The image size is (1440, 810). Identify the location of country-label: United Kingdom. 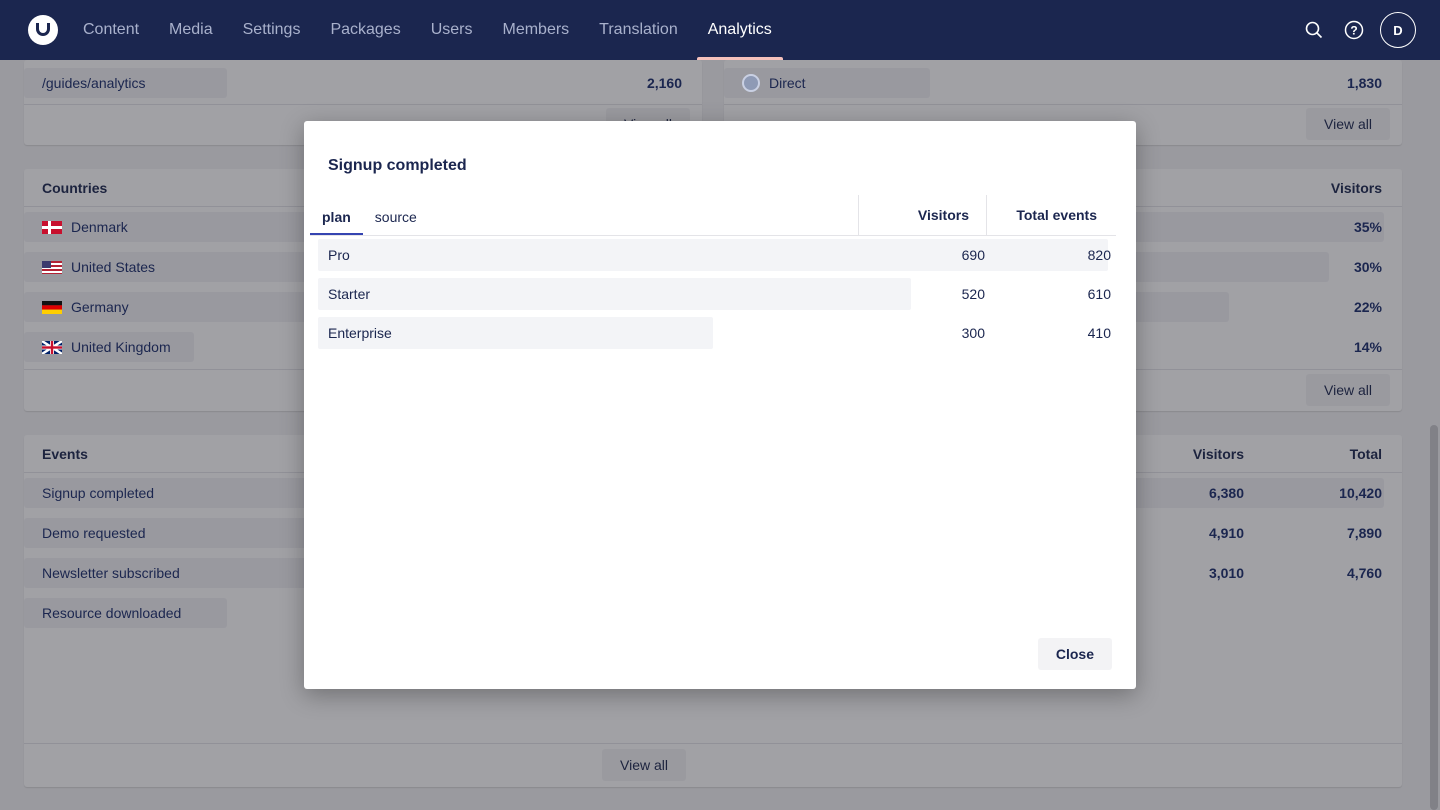
(121, 347).